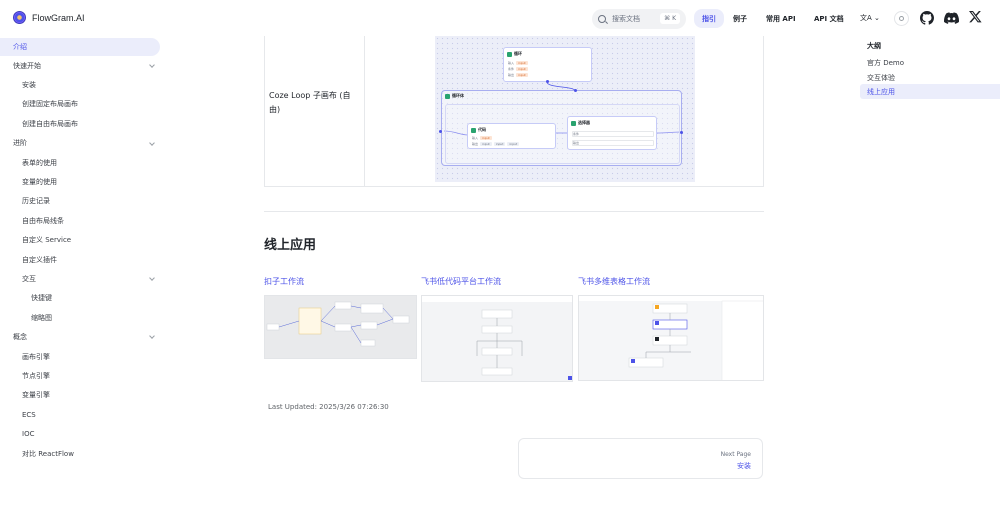 This screenshot has width=1000, height=517. What do you see at coordinates (735, 454) in the screenshot?
I see `next-page-label: Next Page` at bounding box center [735, 454].